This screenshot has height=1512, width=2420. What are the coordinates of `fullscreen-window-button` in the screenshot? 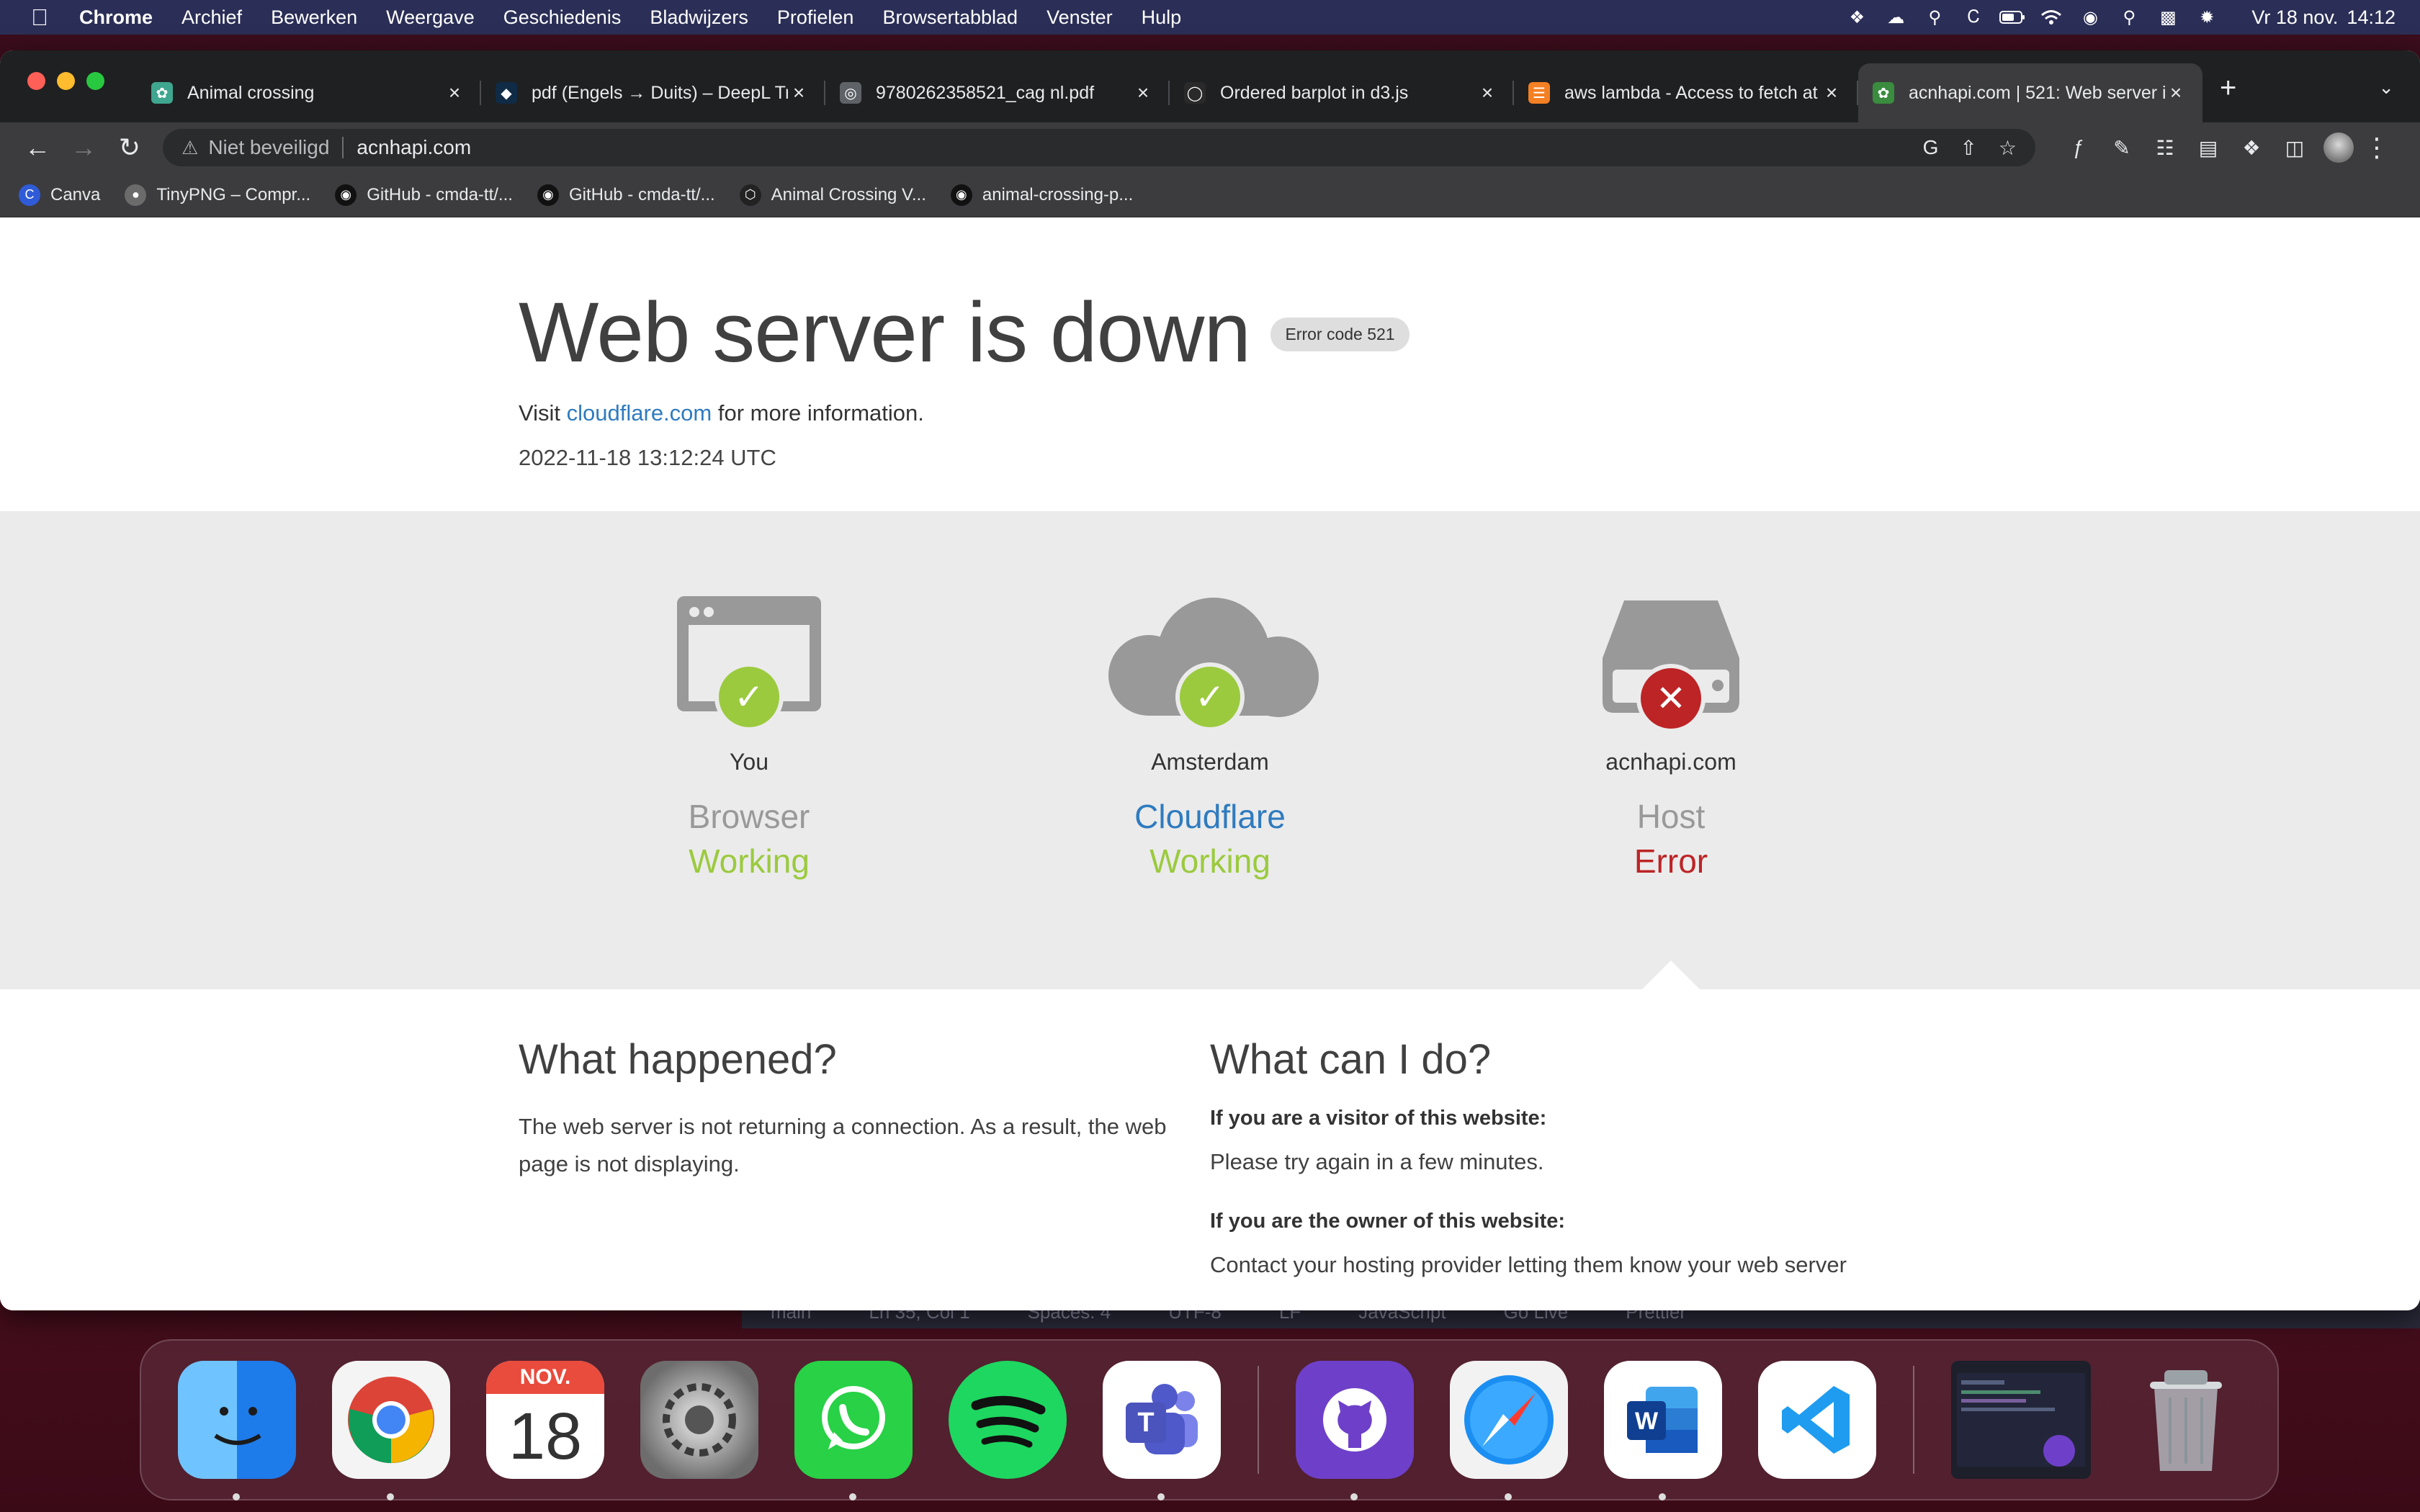 It's located at (95, 81).